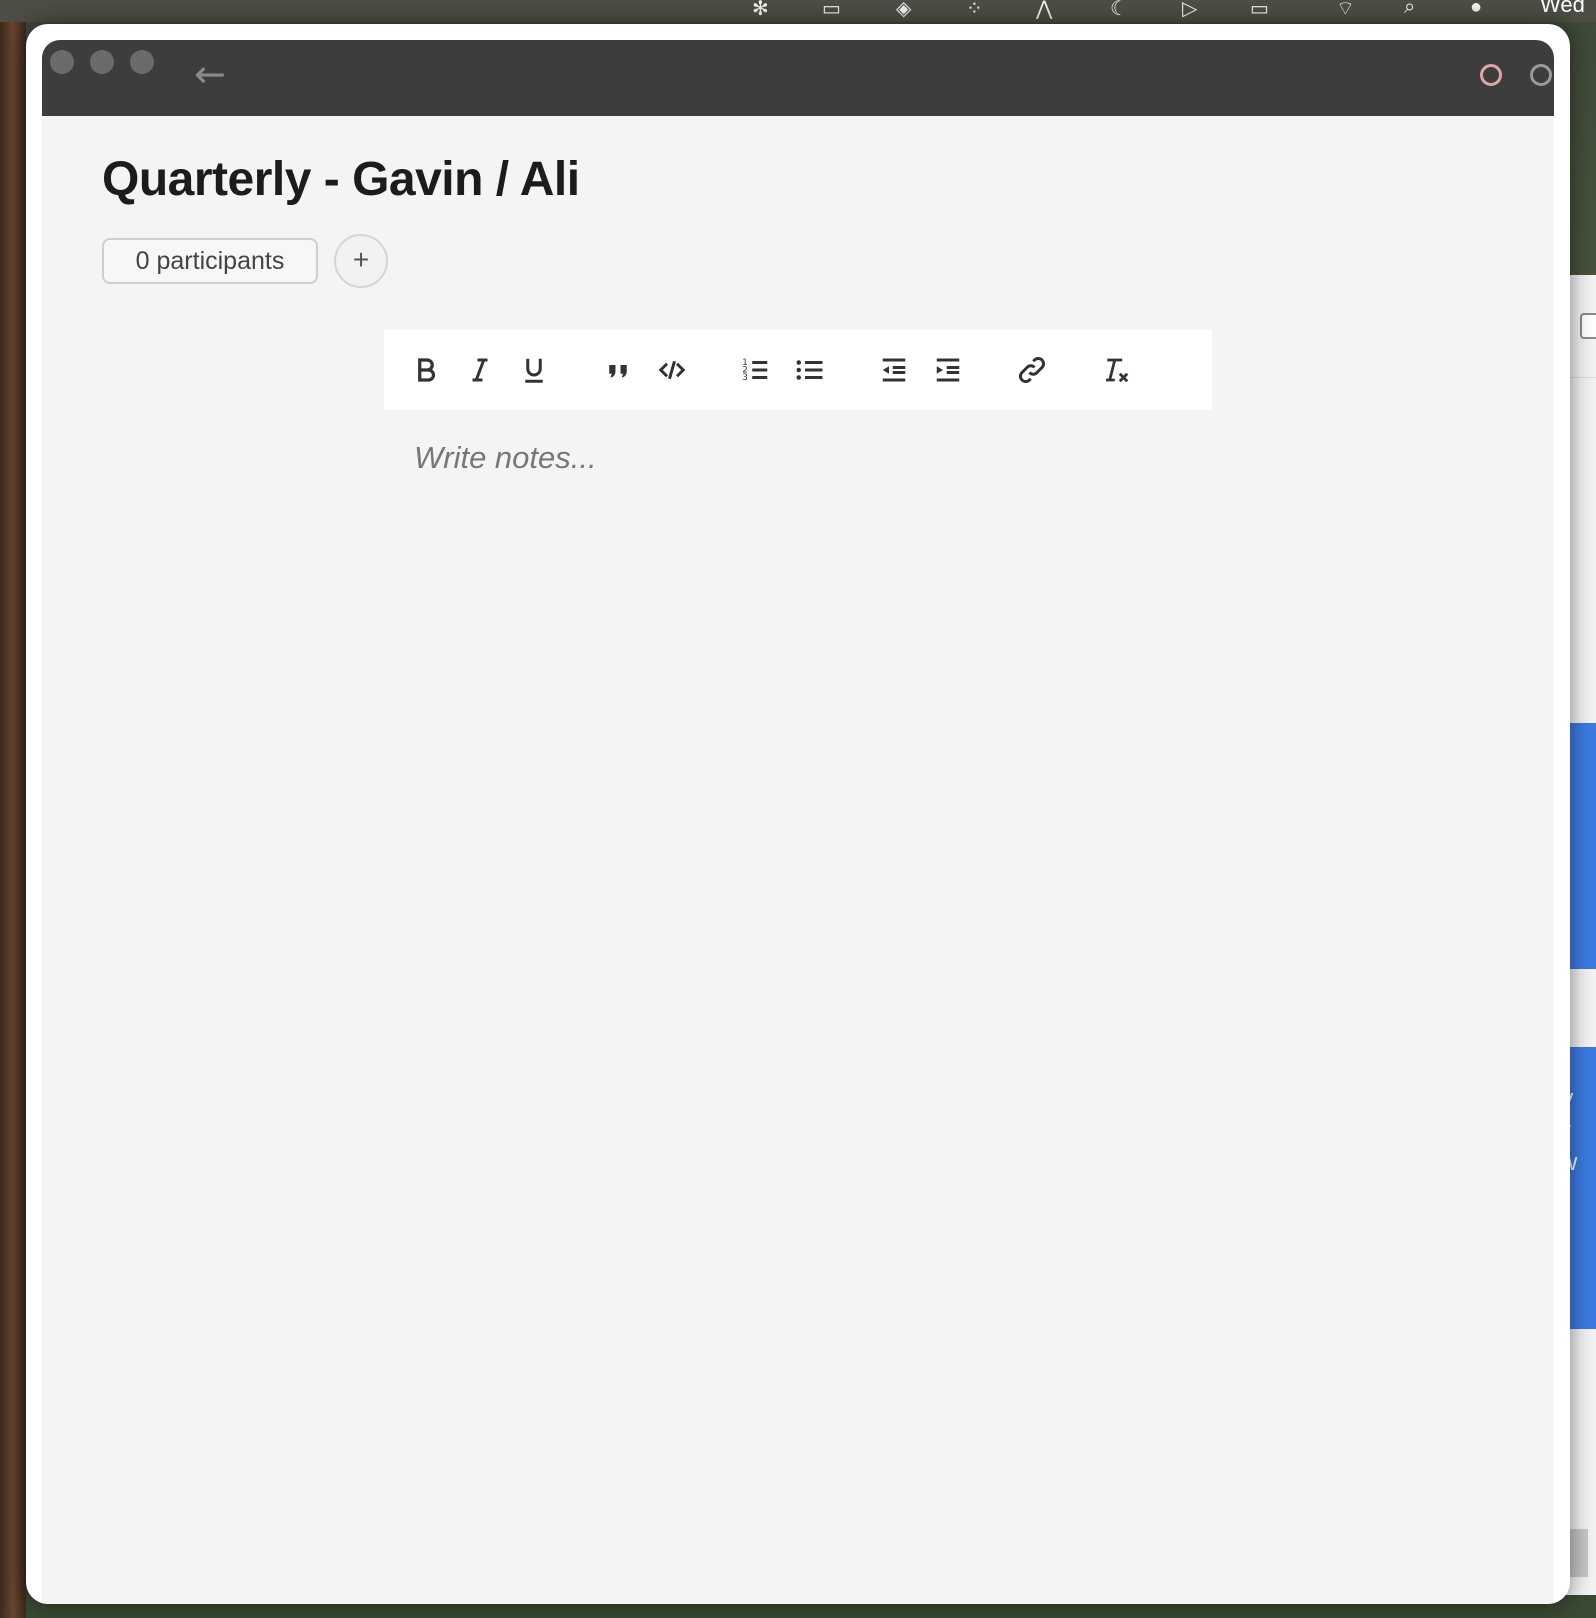 This screenshot has height=1618, width=1596. I want to click on background-checkbox, so click(1588, 326).